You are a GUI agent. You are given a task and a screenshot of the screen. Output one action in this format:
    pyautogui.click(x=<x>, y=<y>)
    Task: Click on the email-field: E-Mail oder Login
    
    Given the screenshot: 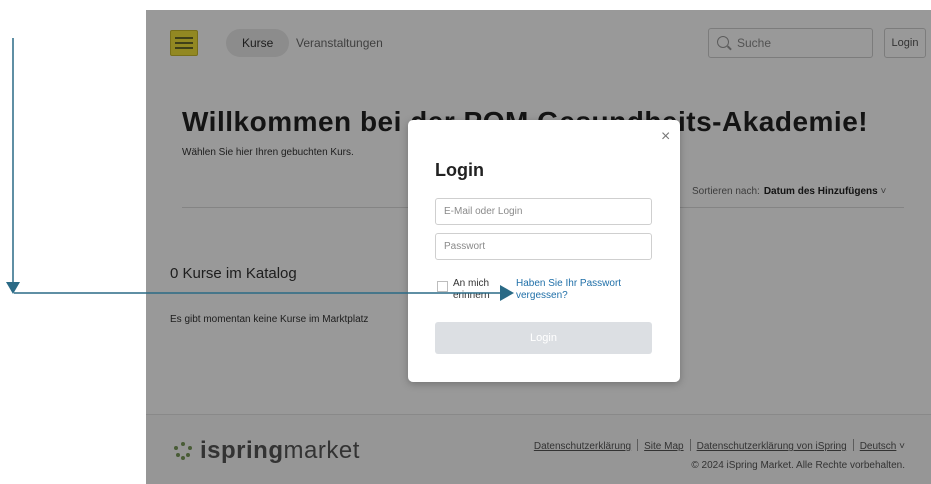 What is the action you would take?
    pyautogui.click(x=543, y=211)
    